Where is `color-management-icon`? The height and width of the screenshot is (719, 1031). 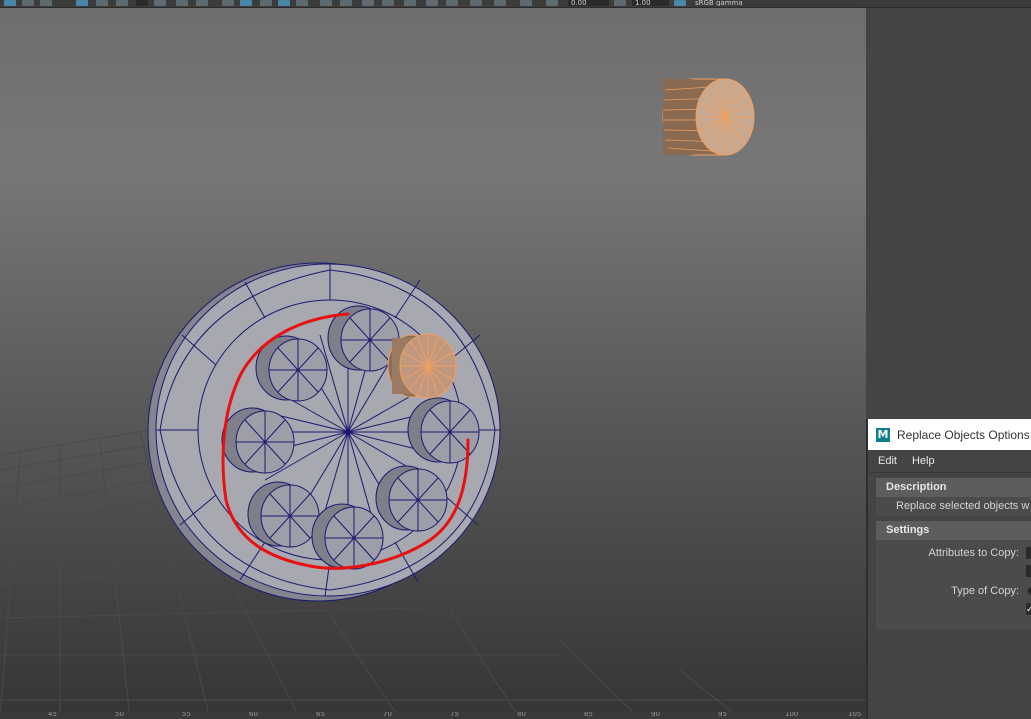 color-management-icon is located at coordinates (680, 3).